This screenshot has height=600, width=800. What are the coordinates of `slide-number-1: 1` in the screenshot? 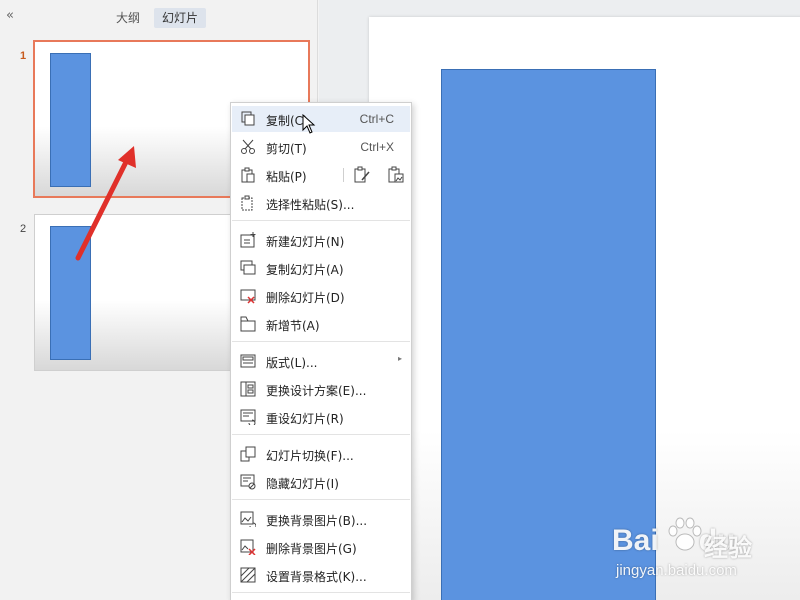 It's located at (23, 56).